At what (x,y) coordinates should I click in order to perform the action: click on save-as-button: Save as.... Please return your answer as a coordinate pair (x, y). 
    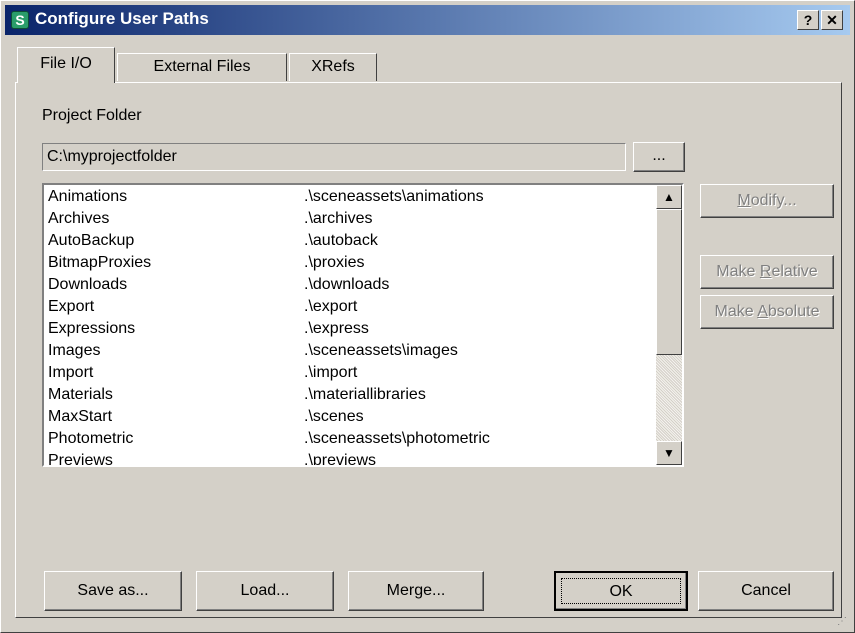
    Looking at the image, I should click on (113, 591).